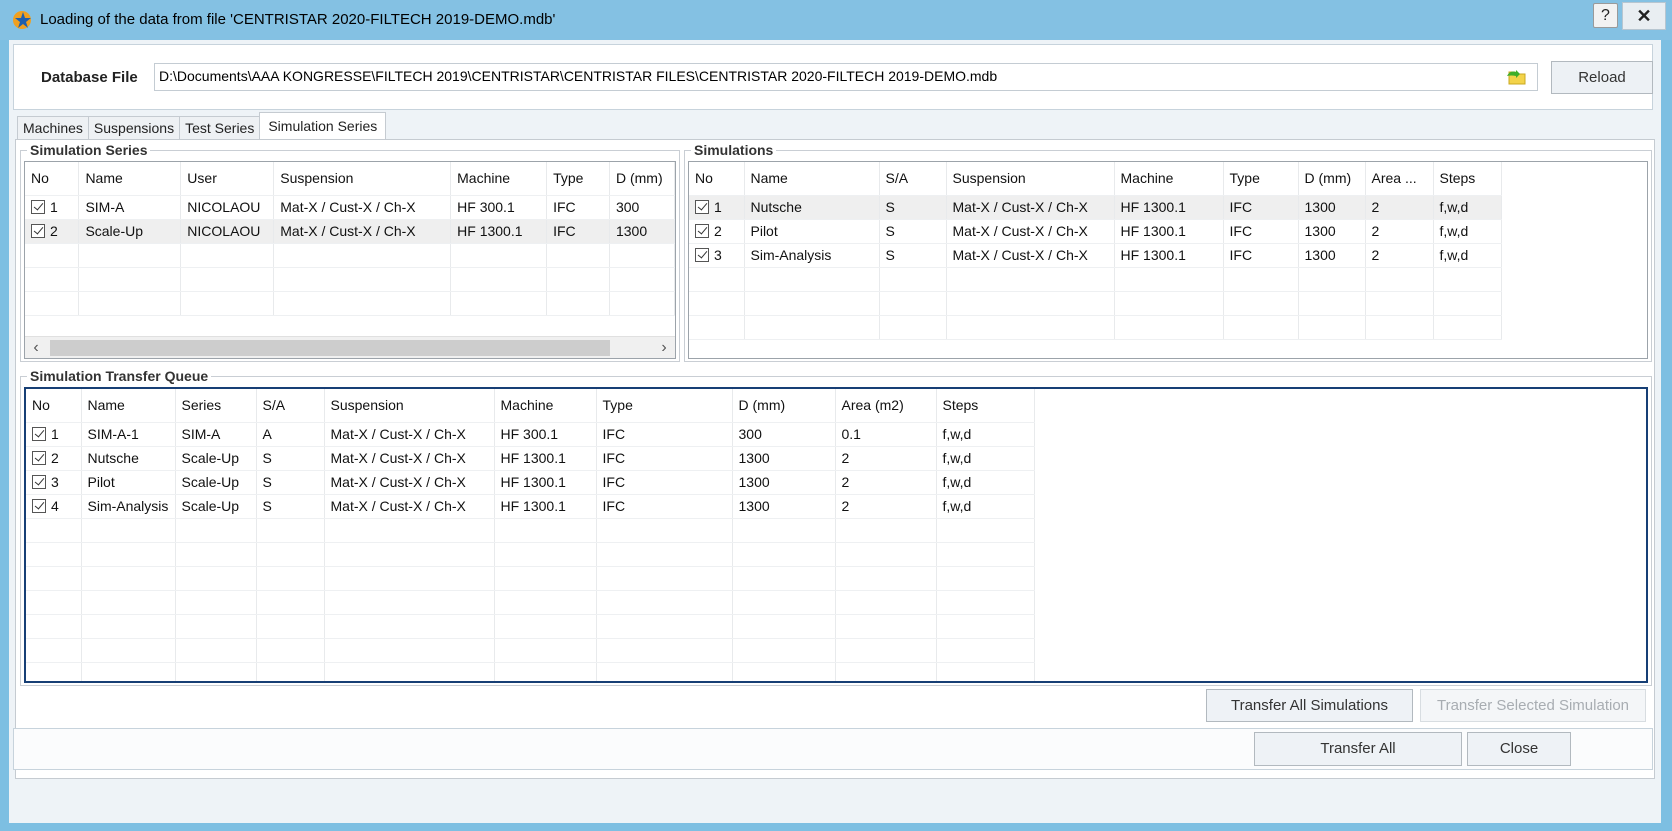  Describe the element at coordinates (664, 347) in the screenshot. I see `scroll-right-icon: ›` at that location.